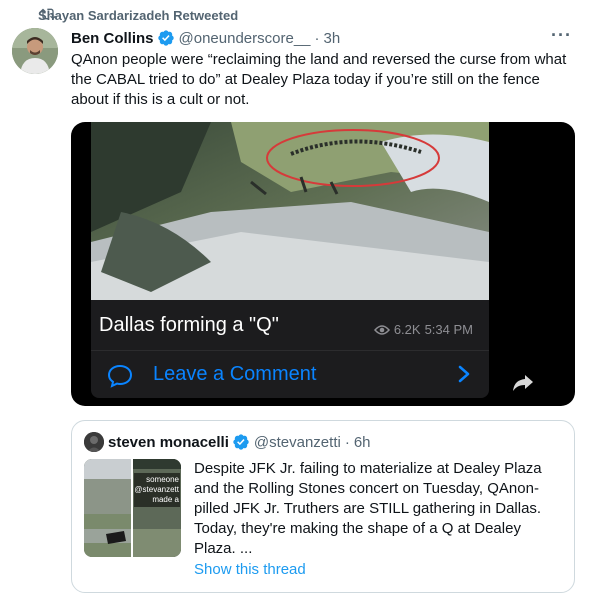  Describe the element at coordinates (166, 38) in the screenshot. I see `verified-badge-icon` at that location.